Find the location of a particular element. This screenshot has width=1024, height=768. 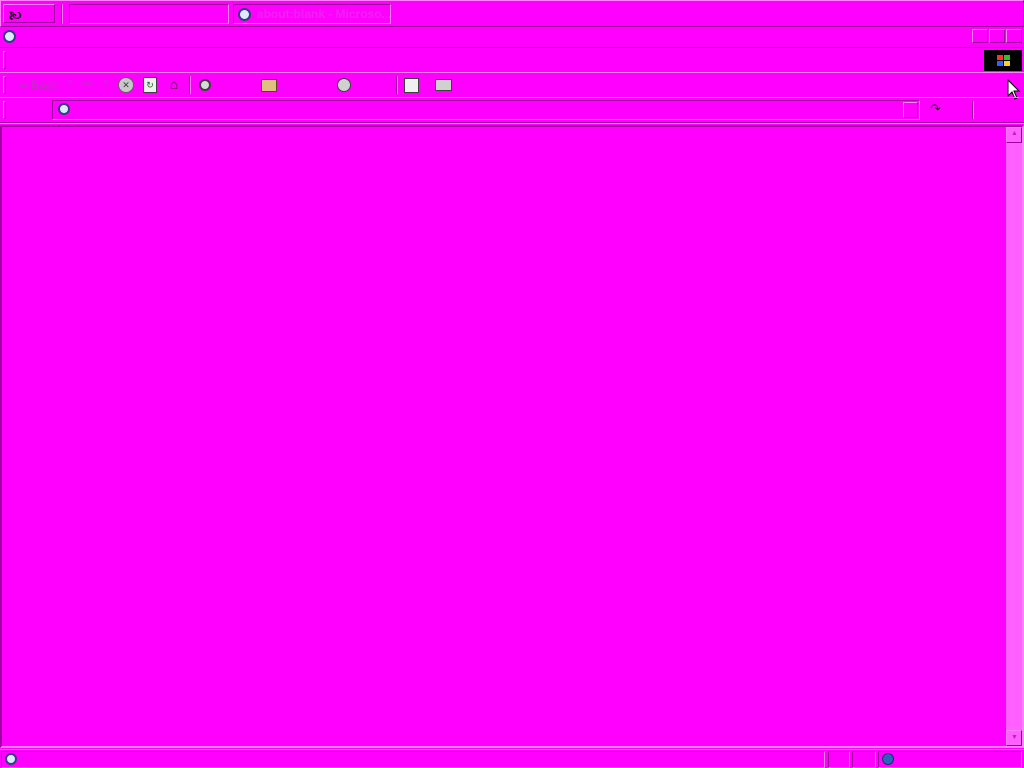

vertical-scrollbar: ▲ ▼ is located at coordinates (1014, 436).